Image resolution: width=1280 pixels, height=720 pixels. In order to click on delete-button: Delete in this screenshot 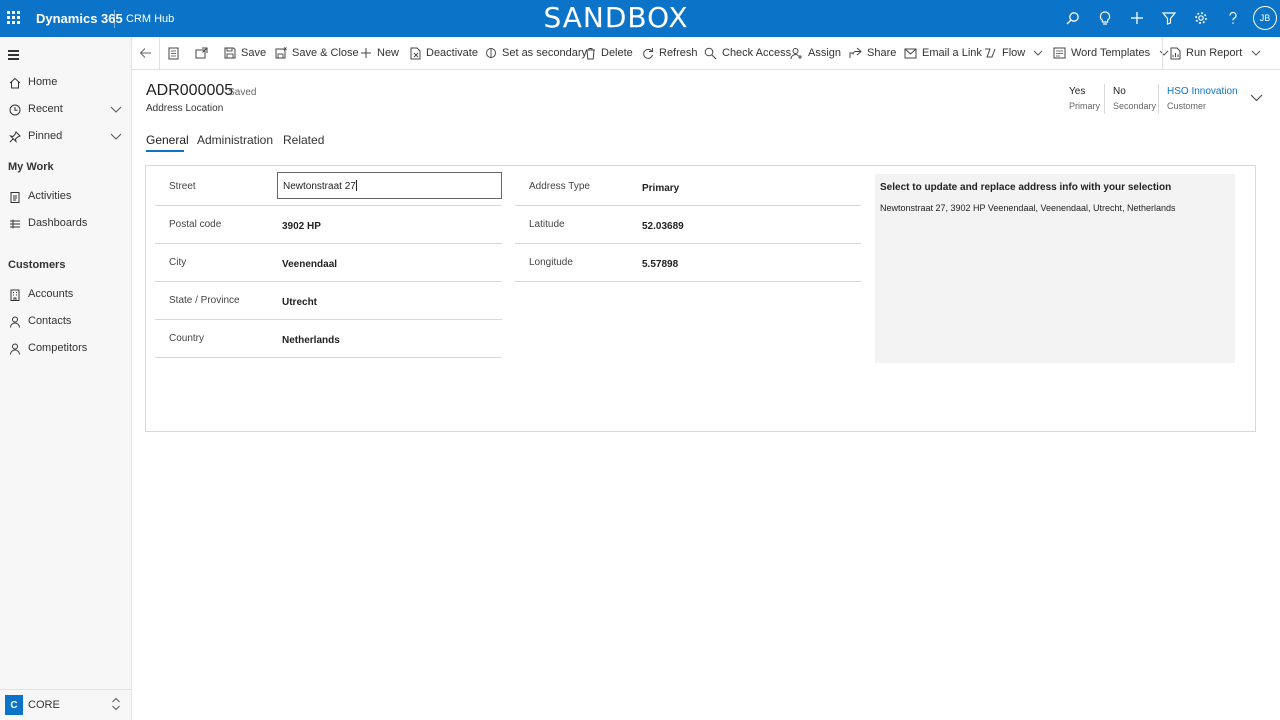, I will do `click(609, 53)`.